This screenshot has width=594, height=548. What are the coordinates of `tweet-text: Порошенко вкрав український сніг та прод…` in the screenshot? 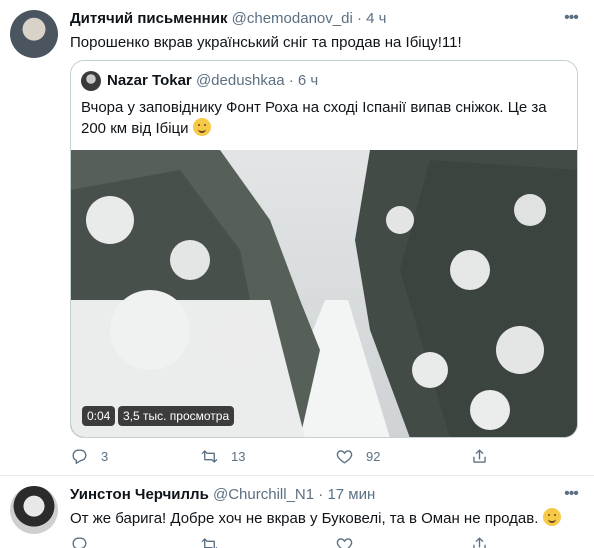 It's located at (266, 42).